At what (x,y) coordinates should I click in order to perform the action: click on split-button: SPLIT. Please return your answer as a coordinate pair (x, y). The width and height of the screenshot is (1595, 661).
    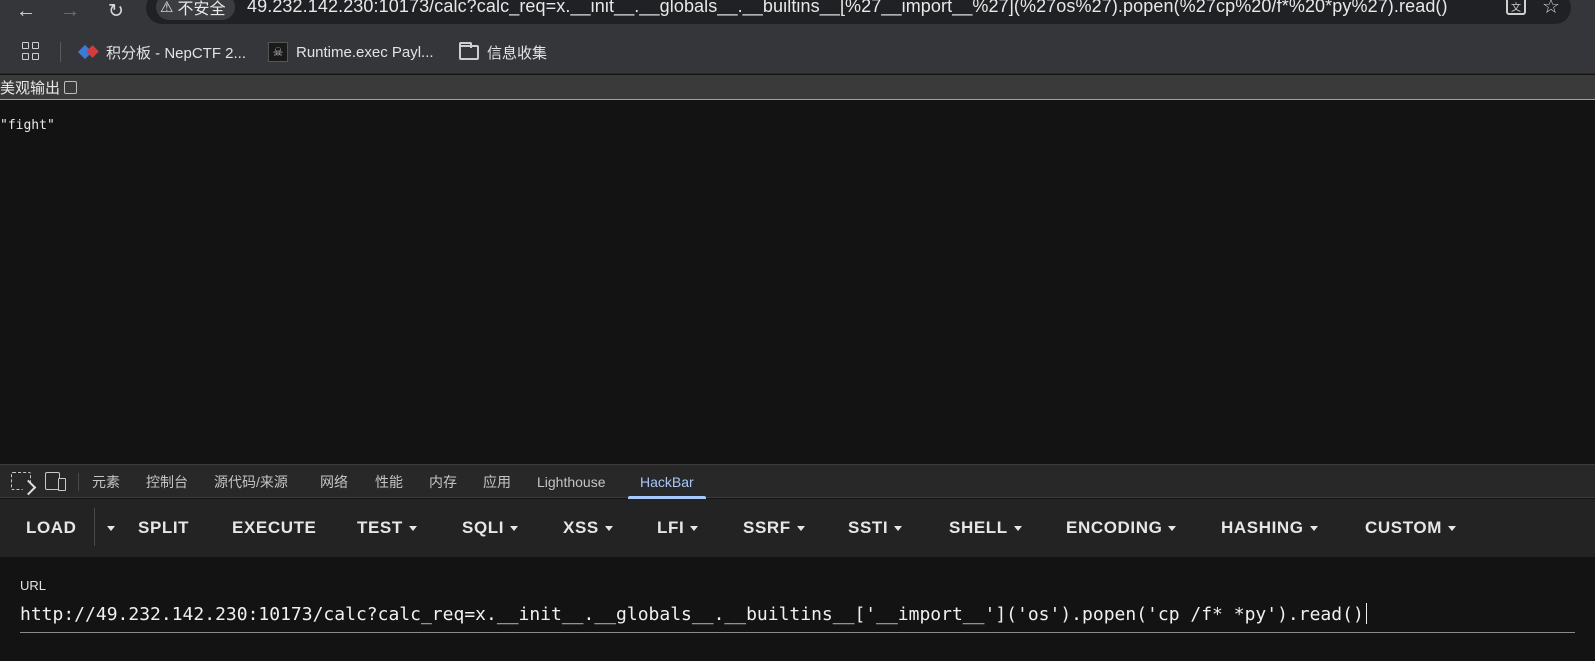
    Looking at the image, I should click on (163, 528).